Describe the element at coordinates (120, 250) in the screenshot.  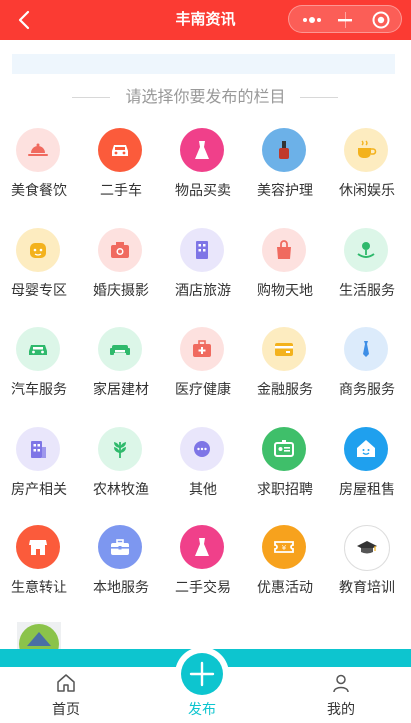
I see `camera-icon` at that location.